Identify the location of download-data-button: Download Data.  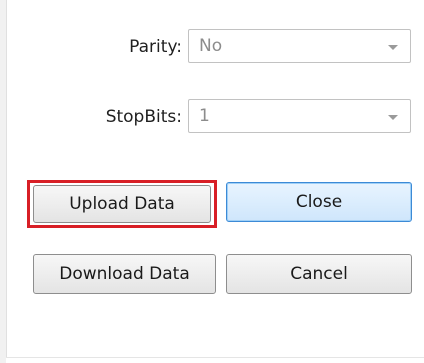
(124, 274).